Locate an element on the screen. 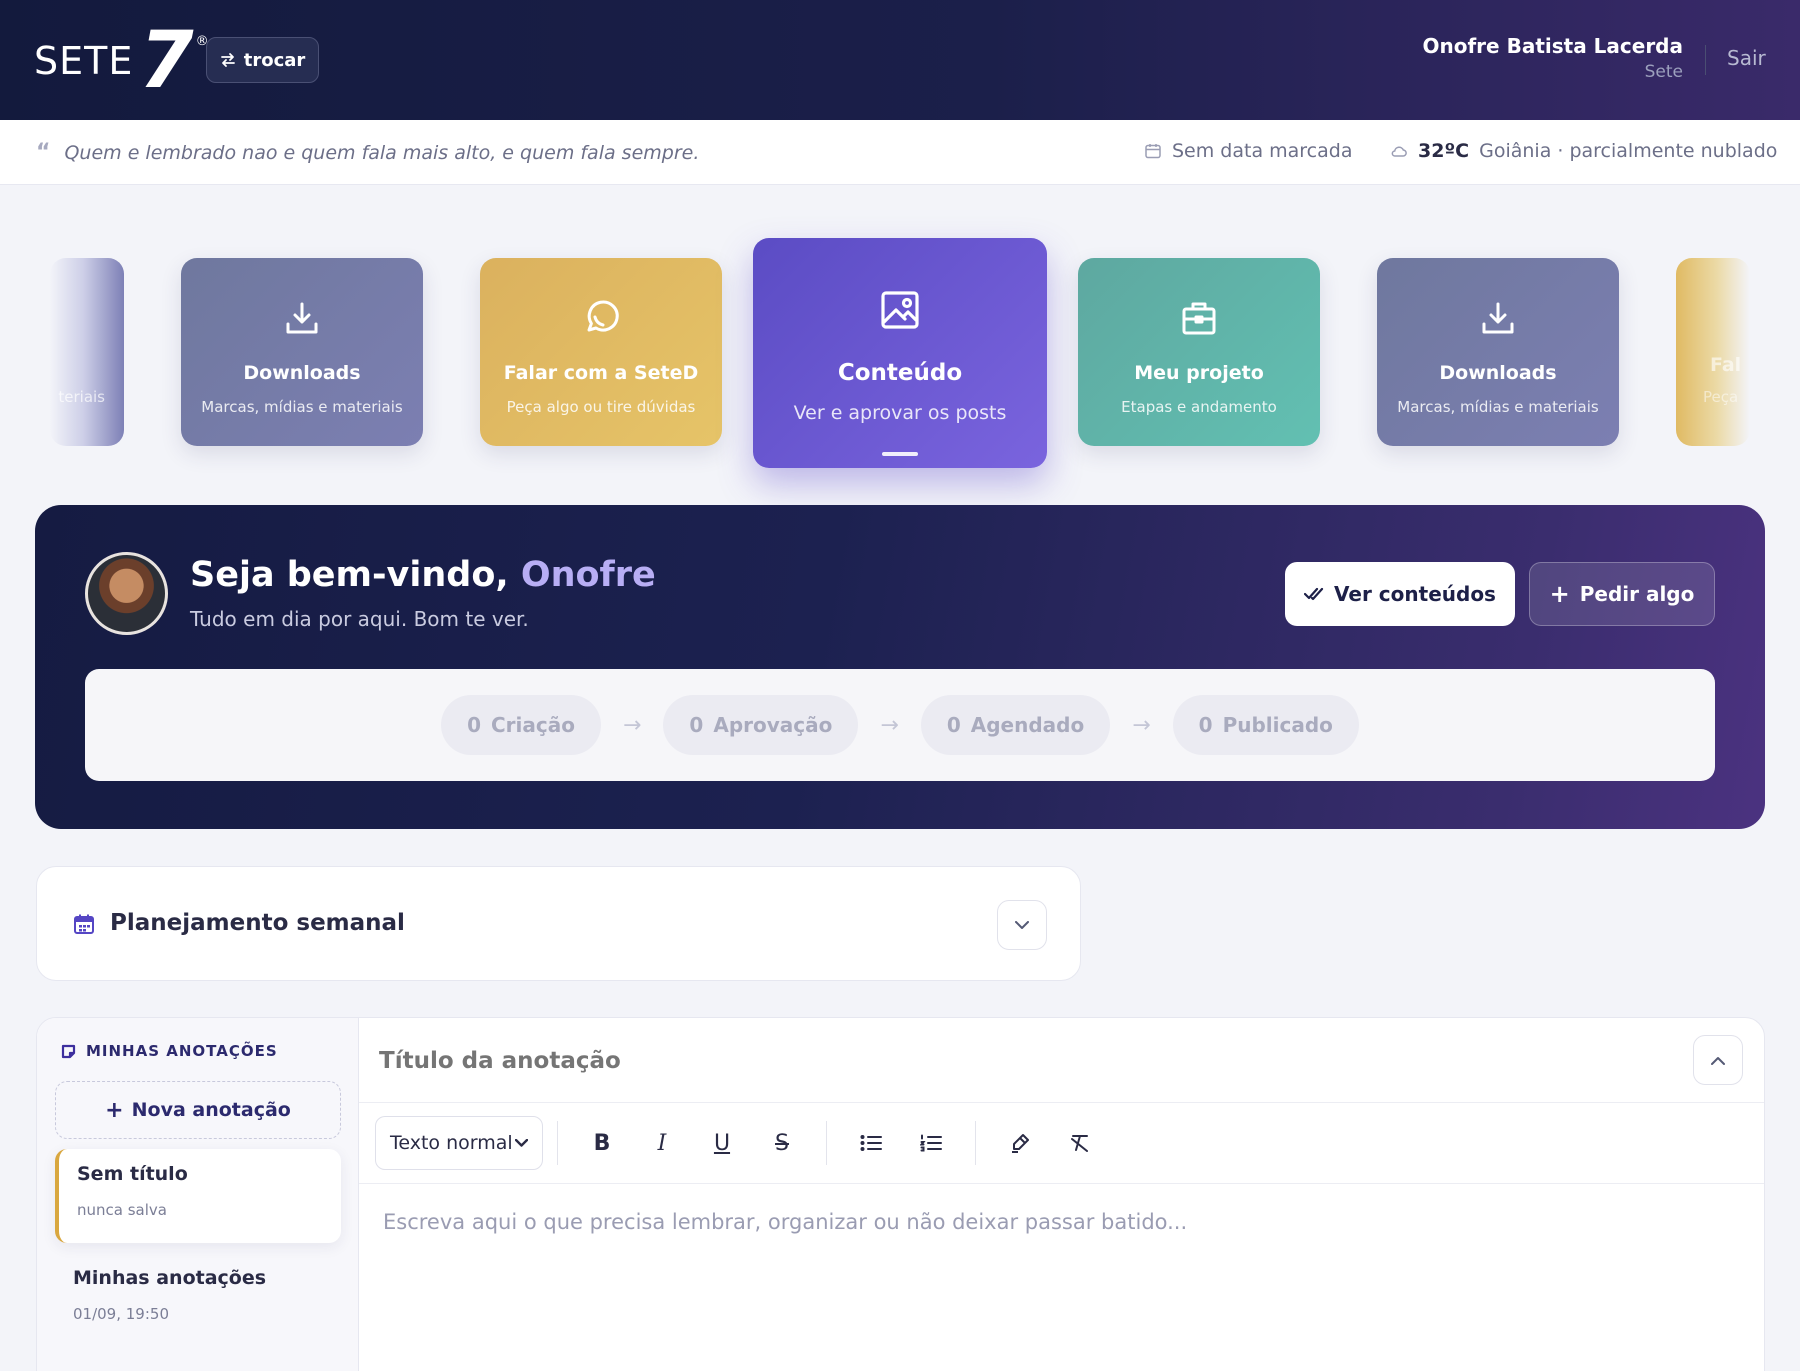 This screenshot has height=1371, width=1800. bullet-list-button is located at coordinates (871, 1143).